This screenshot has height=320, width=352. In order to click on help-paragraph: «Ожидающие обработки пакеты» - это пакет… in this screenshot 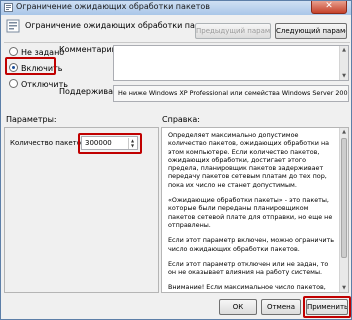, I will do `click(250, 212)`.